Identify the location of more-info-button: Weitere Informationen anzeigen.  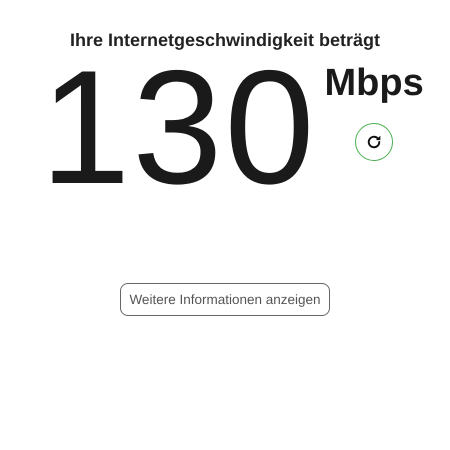
(225, 299).